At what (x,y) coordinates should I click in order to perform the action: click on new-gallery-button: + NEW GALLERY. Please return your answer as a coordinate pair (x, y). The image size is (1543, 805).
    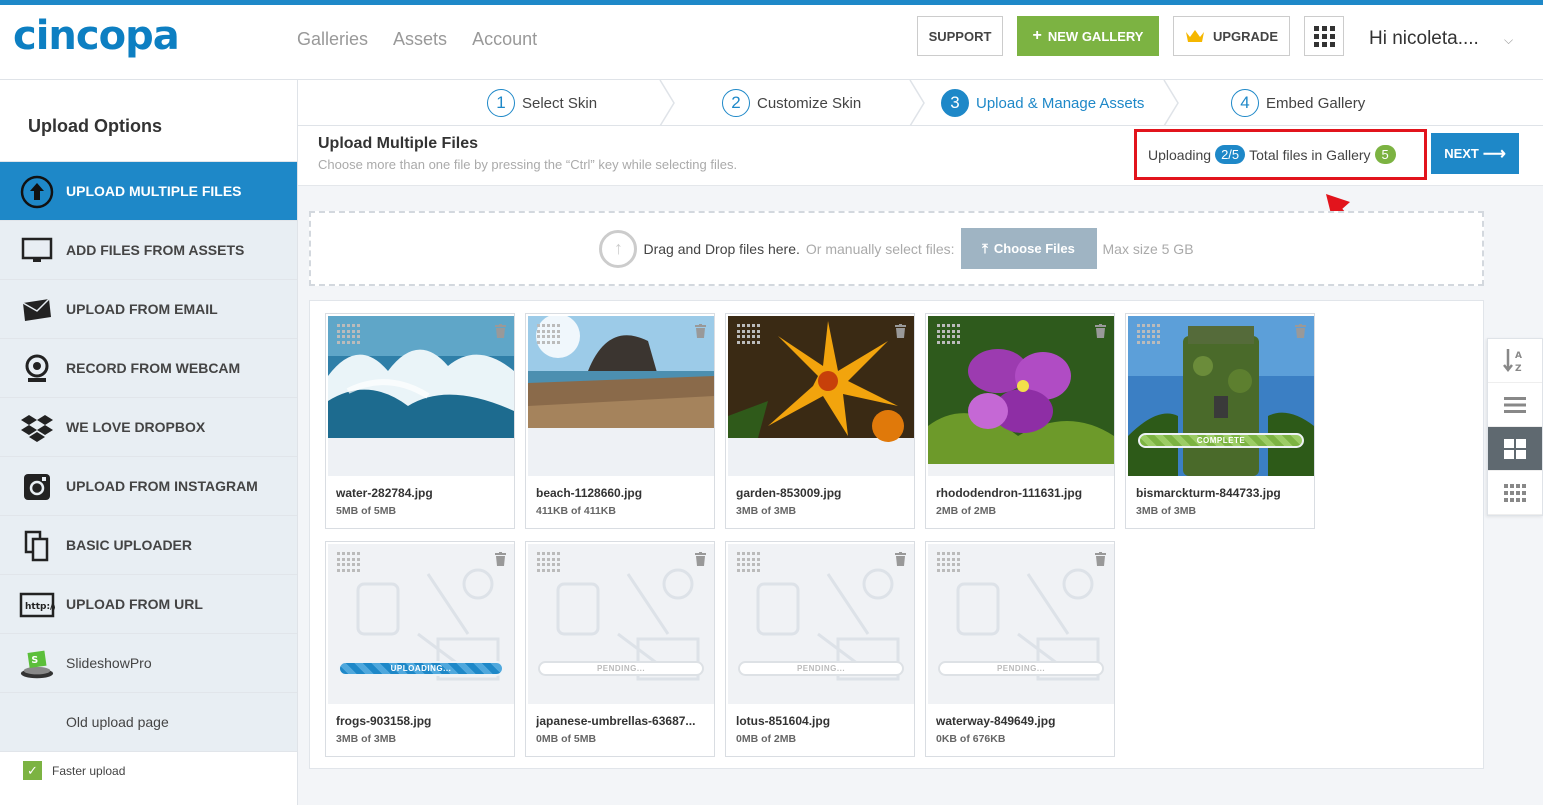
    Looking at the image, I should click on (1088, 36).